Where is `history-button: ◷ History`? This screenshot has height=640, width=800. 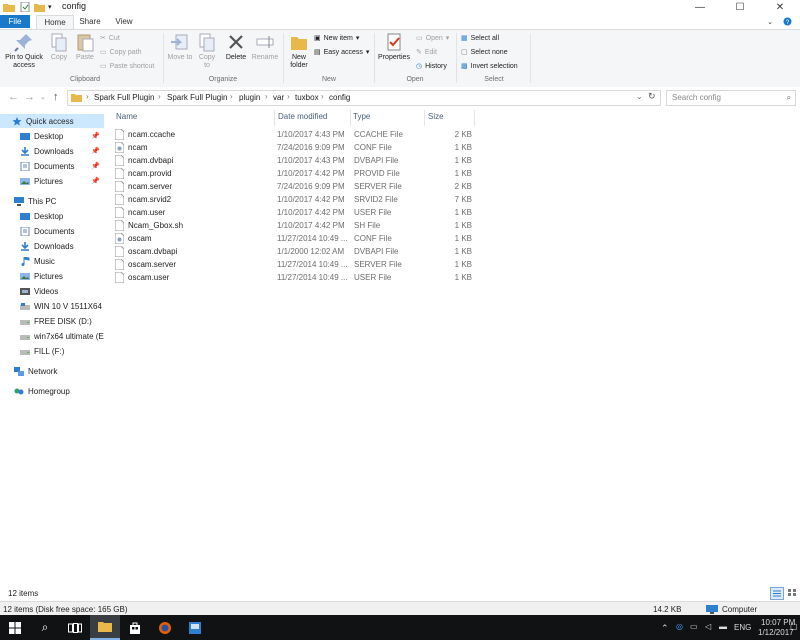 history-button: ◷ History is located at coordinates (431, 66).